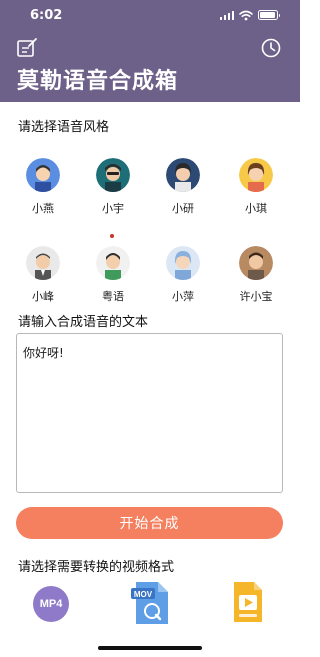 The width and height of the screenshot is (320, 657). Describe the element at coordinates (96, 567) in the screenshot. I see `video-format-label: 请选择需要转换的视频格式` at that location.